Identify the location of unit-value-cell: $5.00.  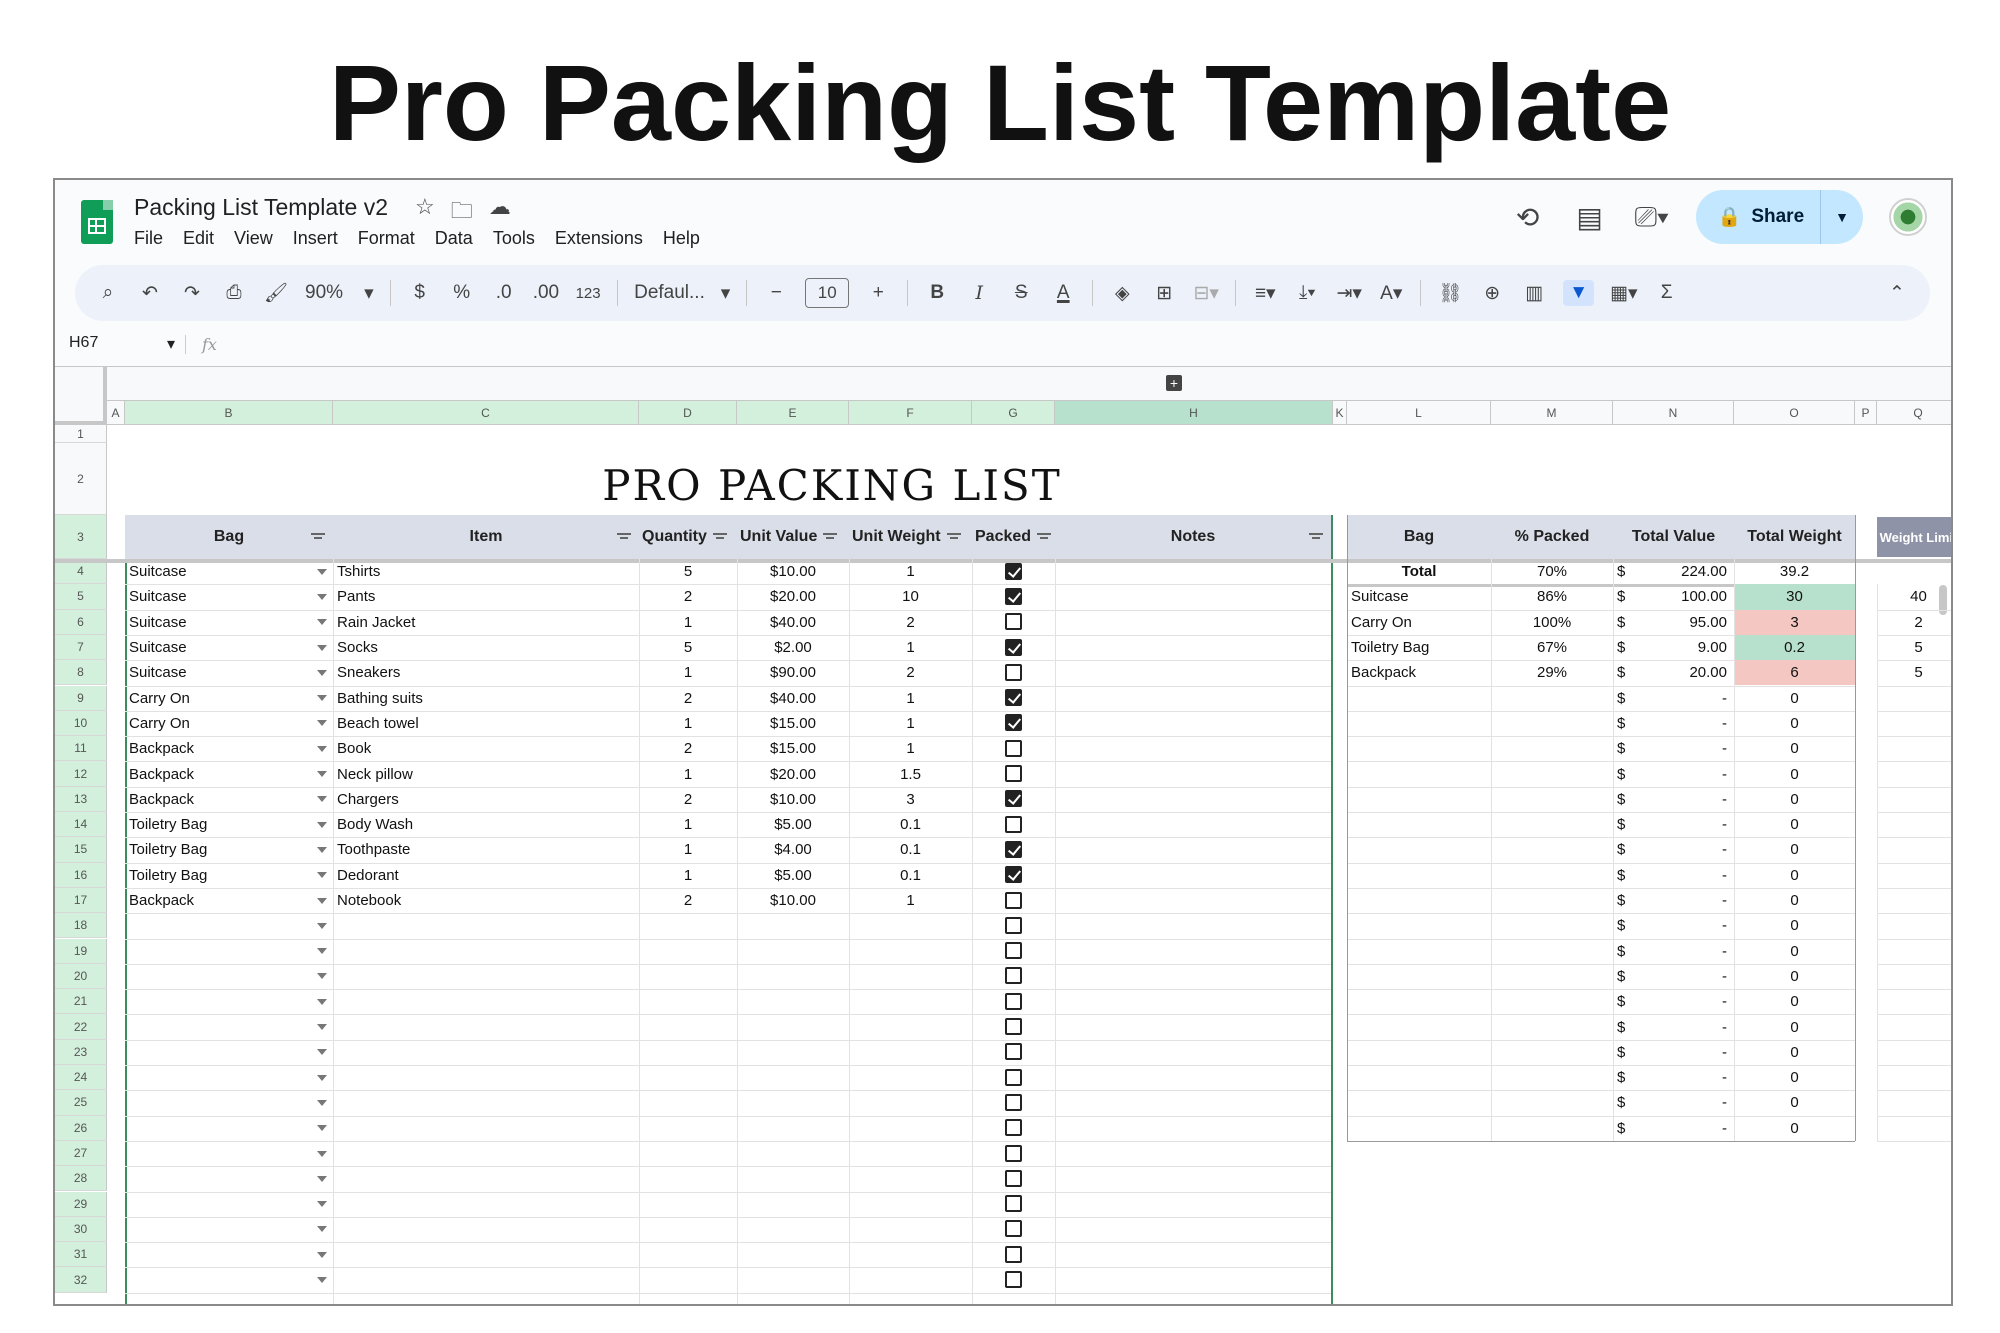
(793, 824).